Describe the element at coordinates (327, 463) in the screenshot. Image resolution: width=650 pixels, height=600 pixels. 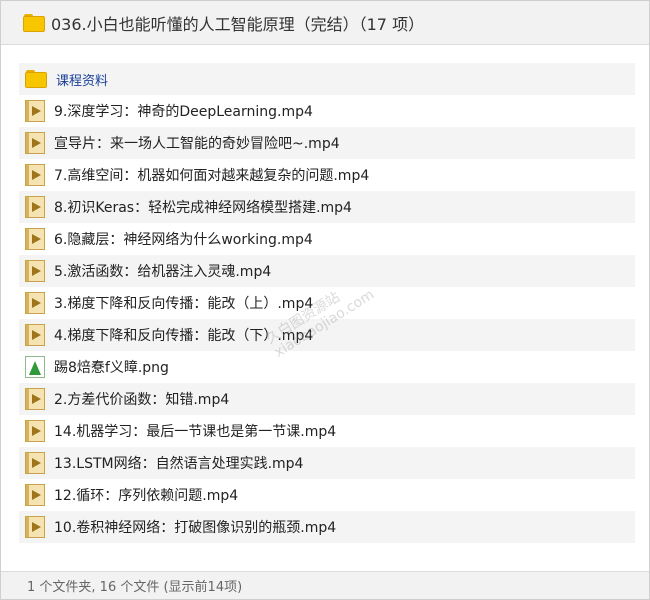
I see `file-item: 13.LSTM网络：自然语言处理实践.mp4` at that location.